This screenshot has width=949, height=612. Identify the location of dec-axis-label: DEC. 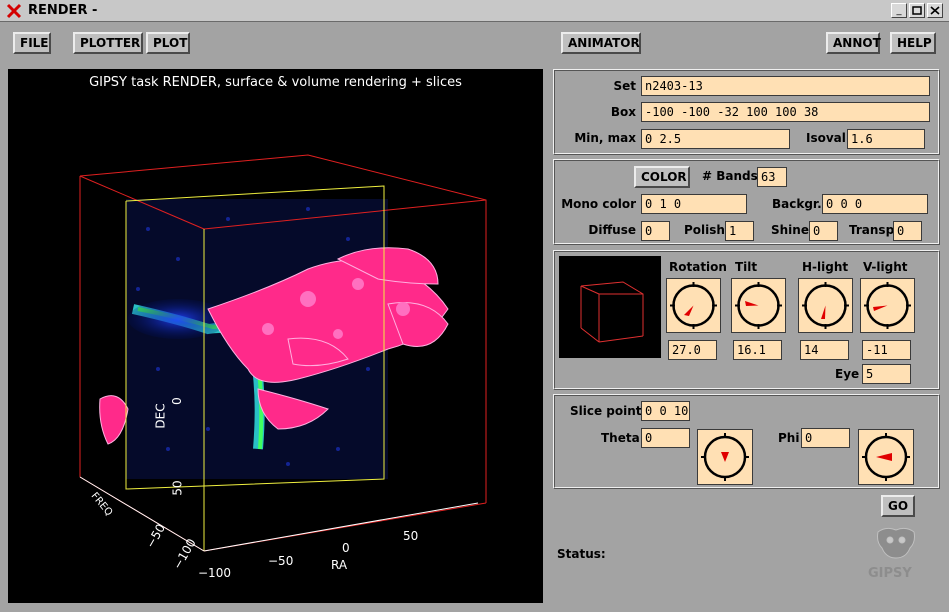
(160, 416).